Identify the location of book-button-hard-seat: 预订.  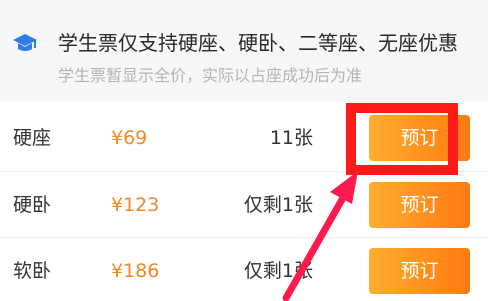
(419, 138).